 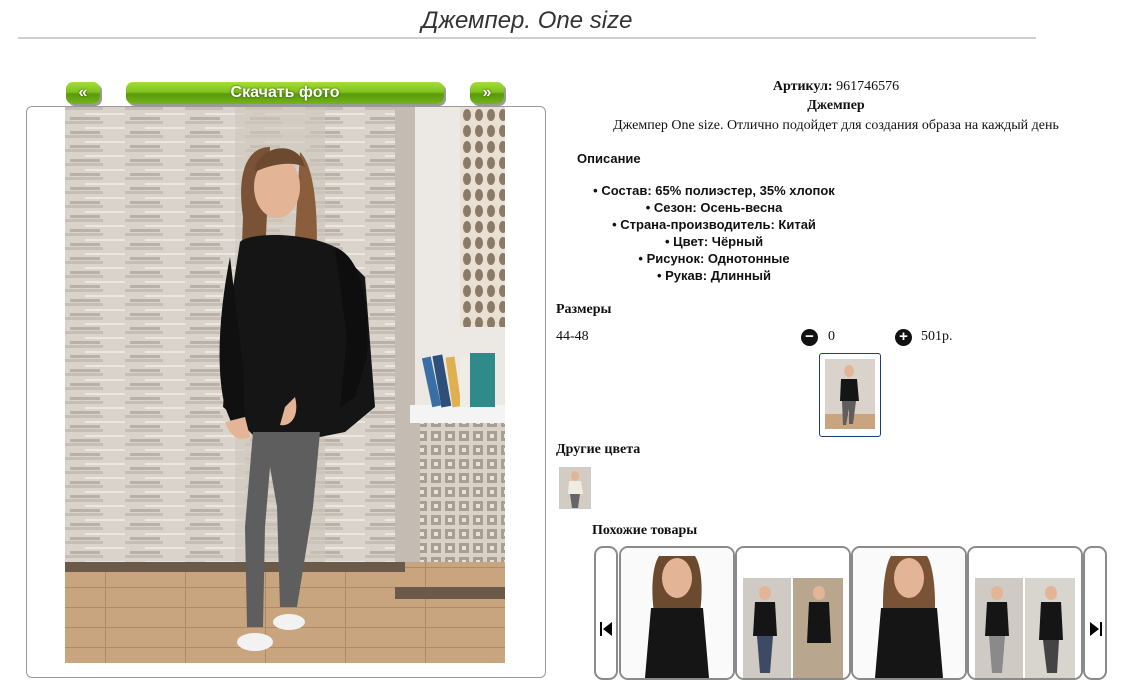 I want to click on next-arrow-icon, so click(x=1096, y=629).